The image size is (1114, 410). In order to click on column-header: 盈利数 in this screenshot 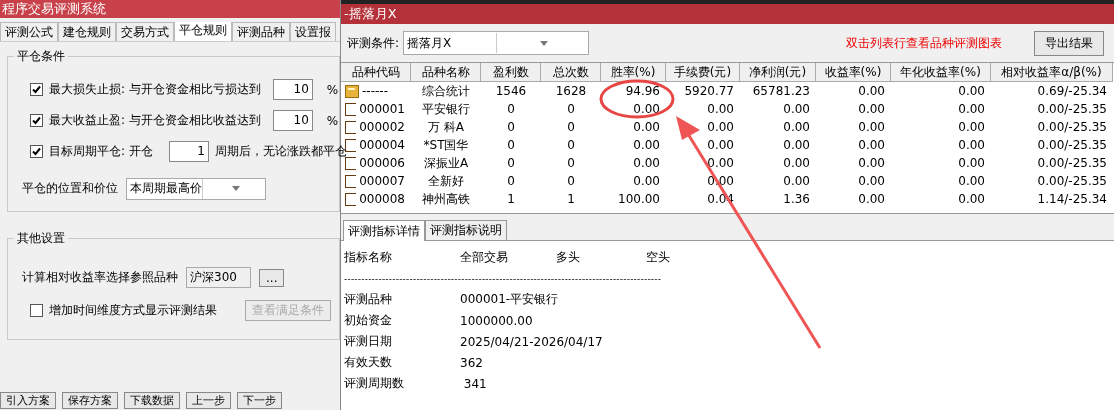, I will do `click(511, 72)`.